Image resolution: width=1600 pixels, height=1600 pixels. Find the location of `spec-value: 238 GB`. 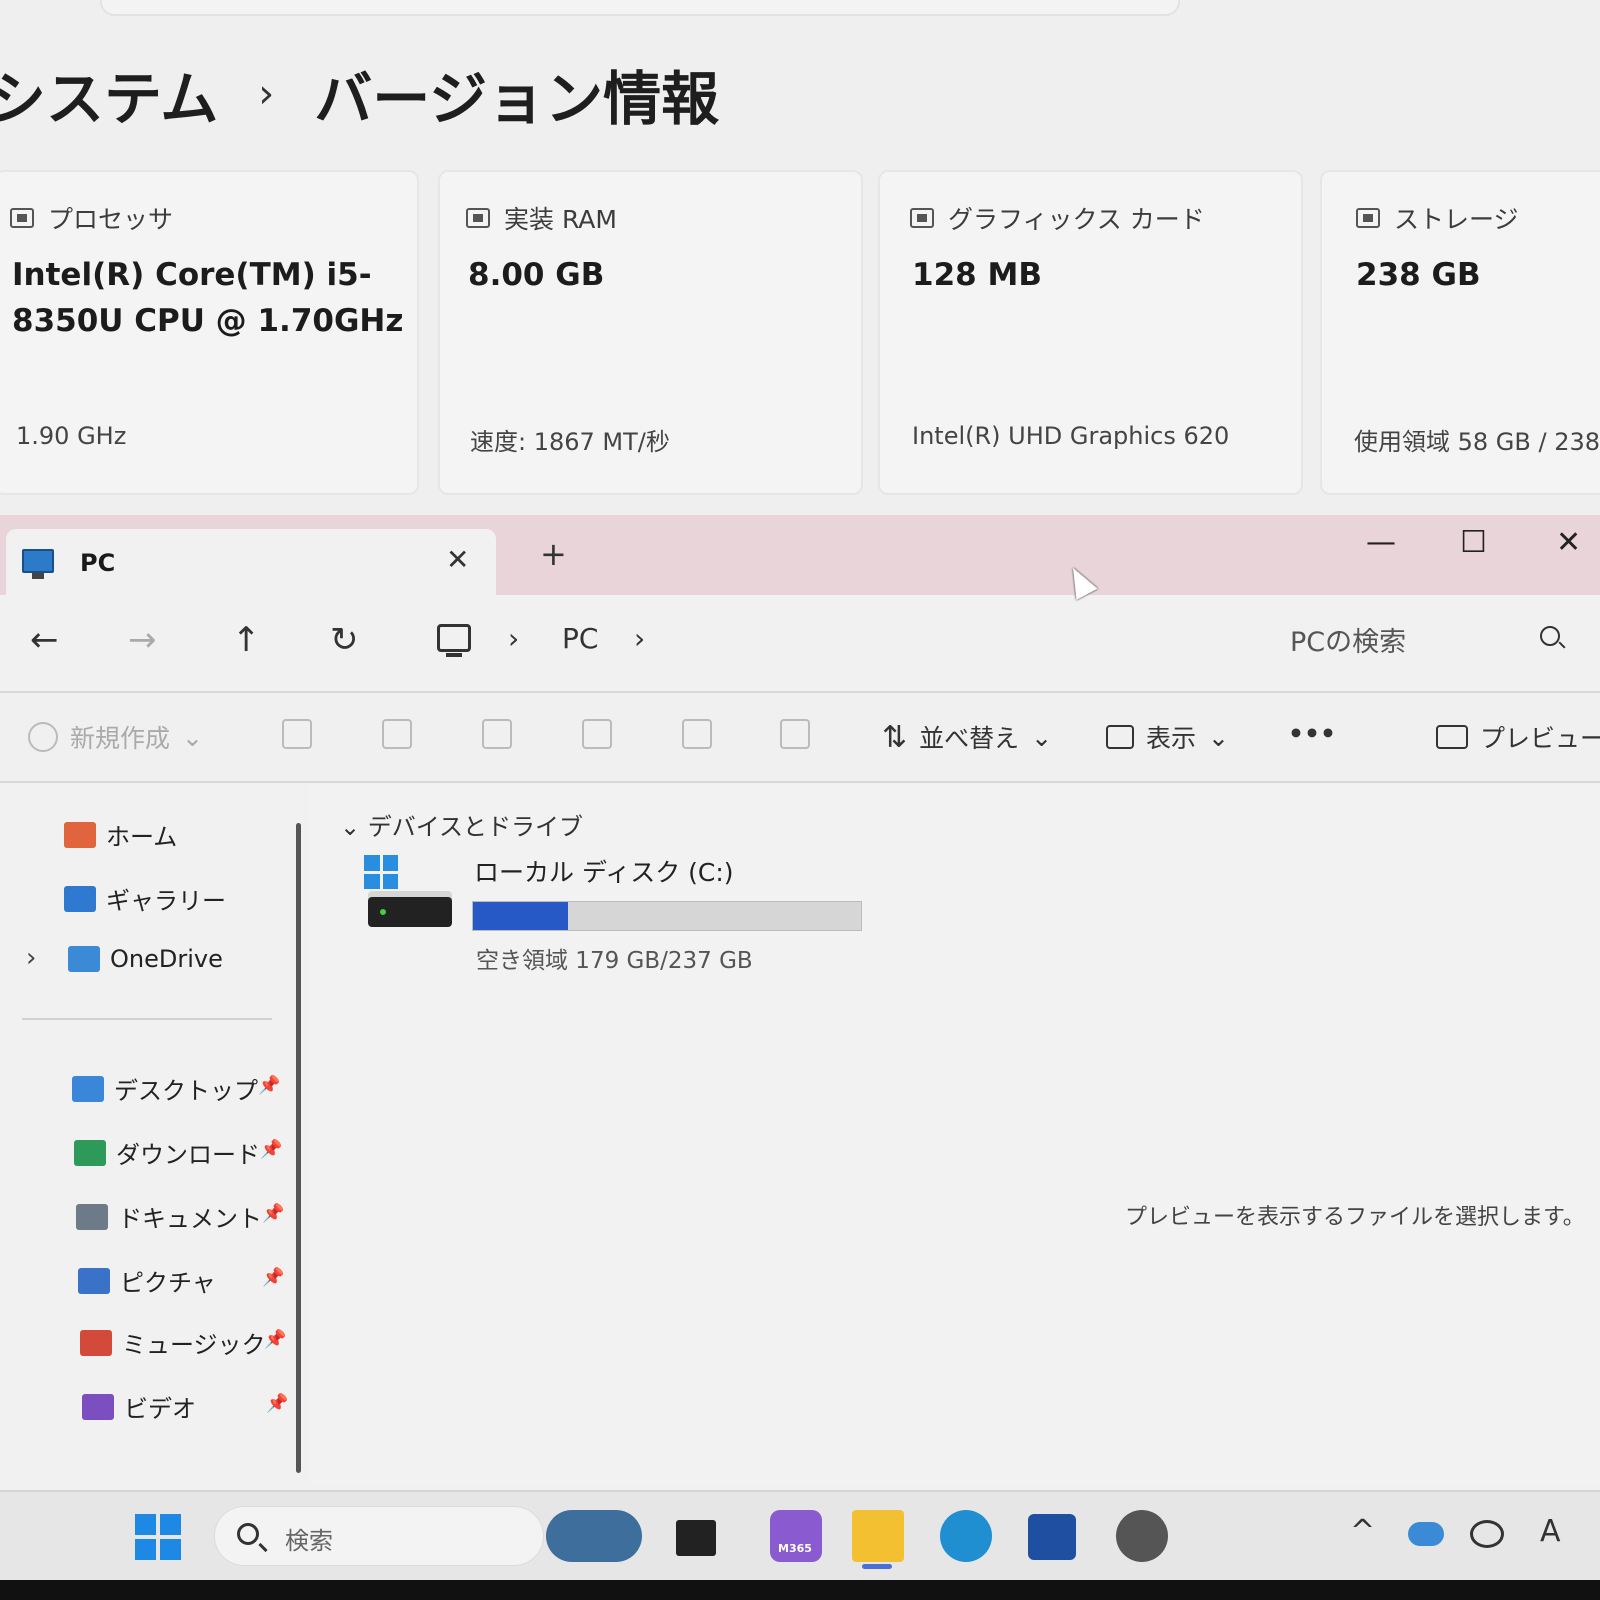

spec-value: 238 GB is located at coordinates (1418, 275).